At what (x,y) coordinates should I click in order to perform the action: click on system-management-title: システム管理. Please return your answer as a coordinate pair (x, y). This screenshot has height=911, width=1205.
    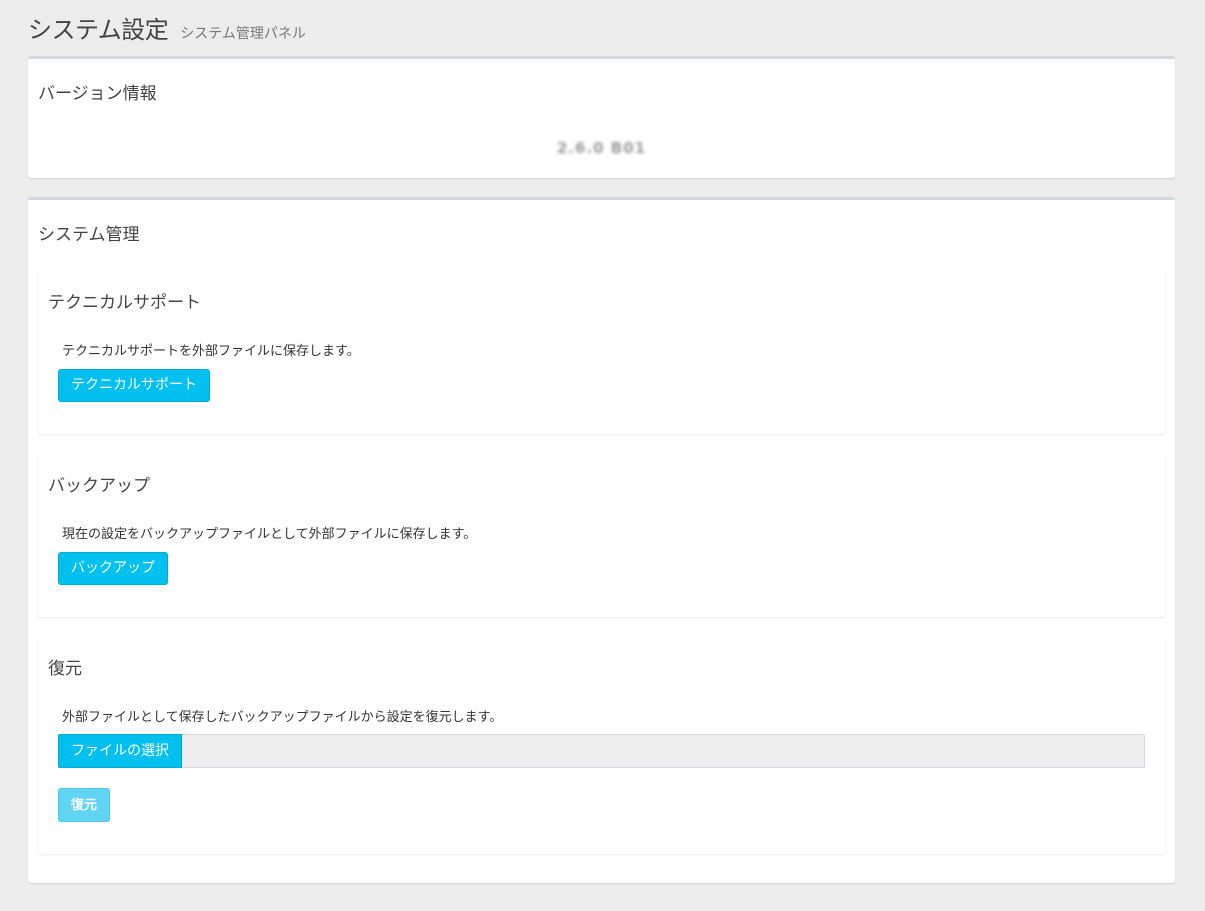
    Looking at the image, I should click on (89, 235).